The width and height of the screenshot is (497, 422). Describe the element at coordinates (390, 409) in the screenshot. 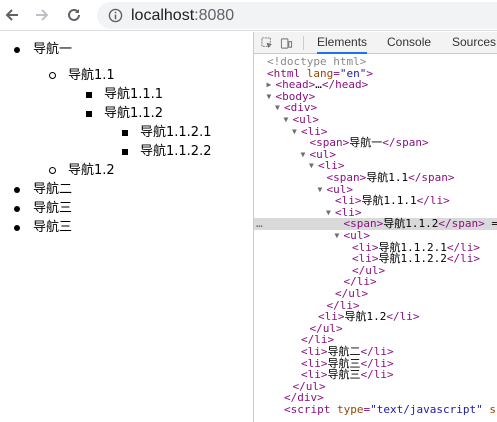

I see `dom-node-text: <script type="text/javascript" sr` at that location.